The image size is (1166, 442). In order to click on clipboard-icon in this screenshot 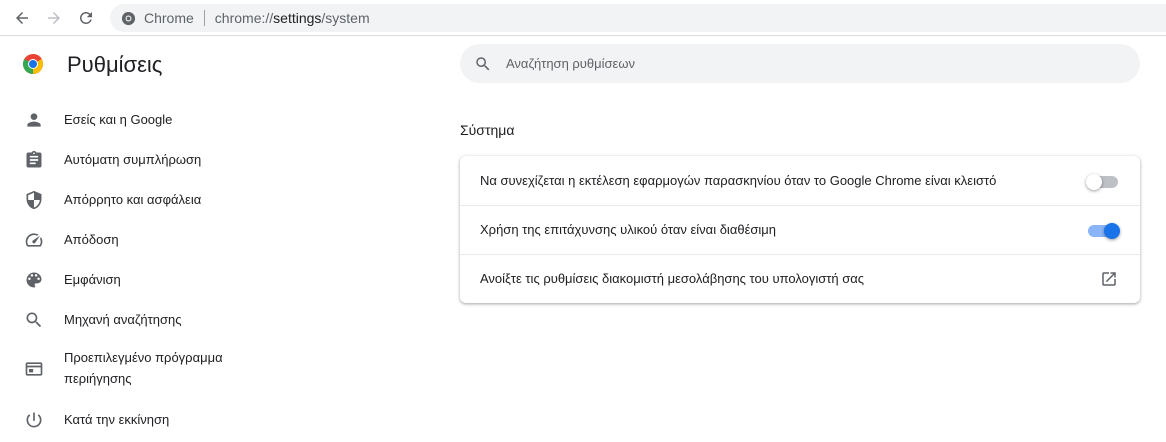, I will do `click(34, 160)`.